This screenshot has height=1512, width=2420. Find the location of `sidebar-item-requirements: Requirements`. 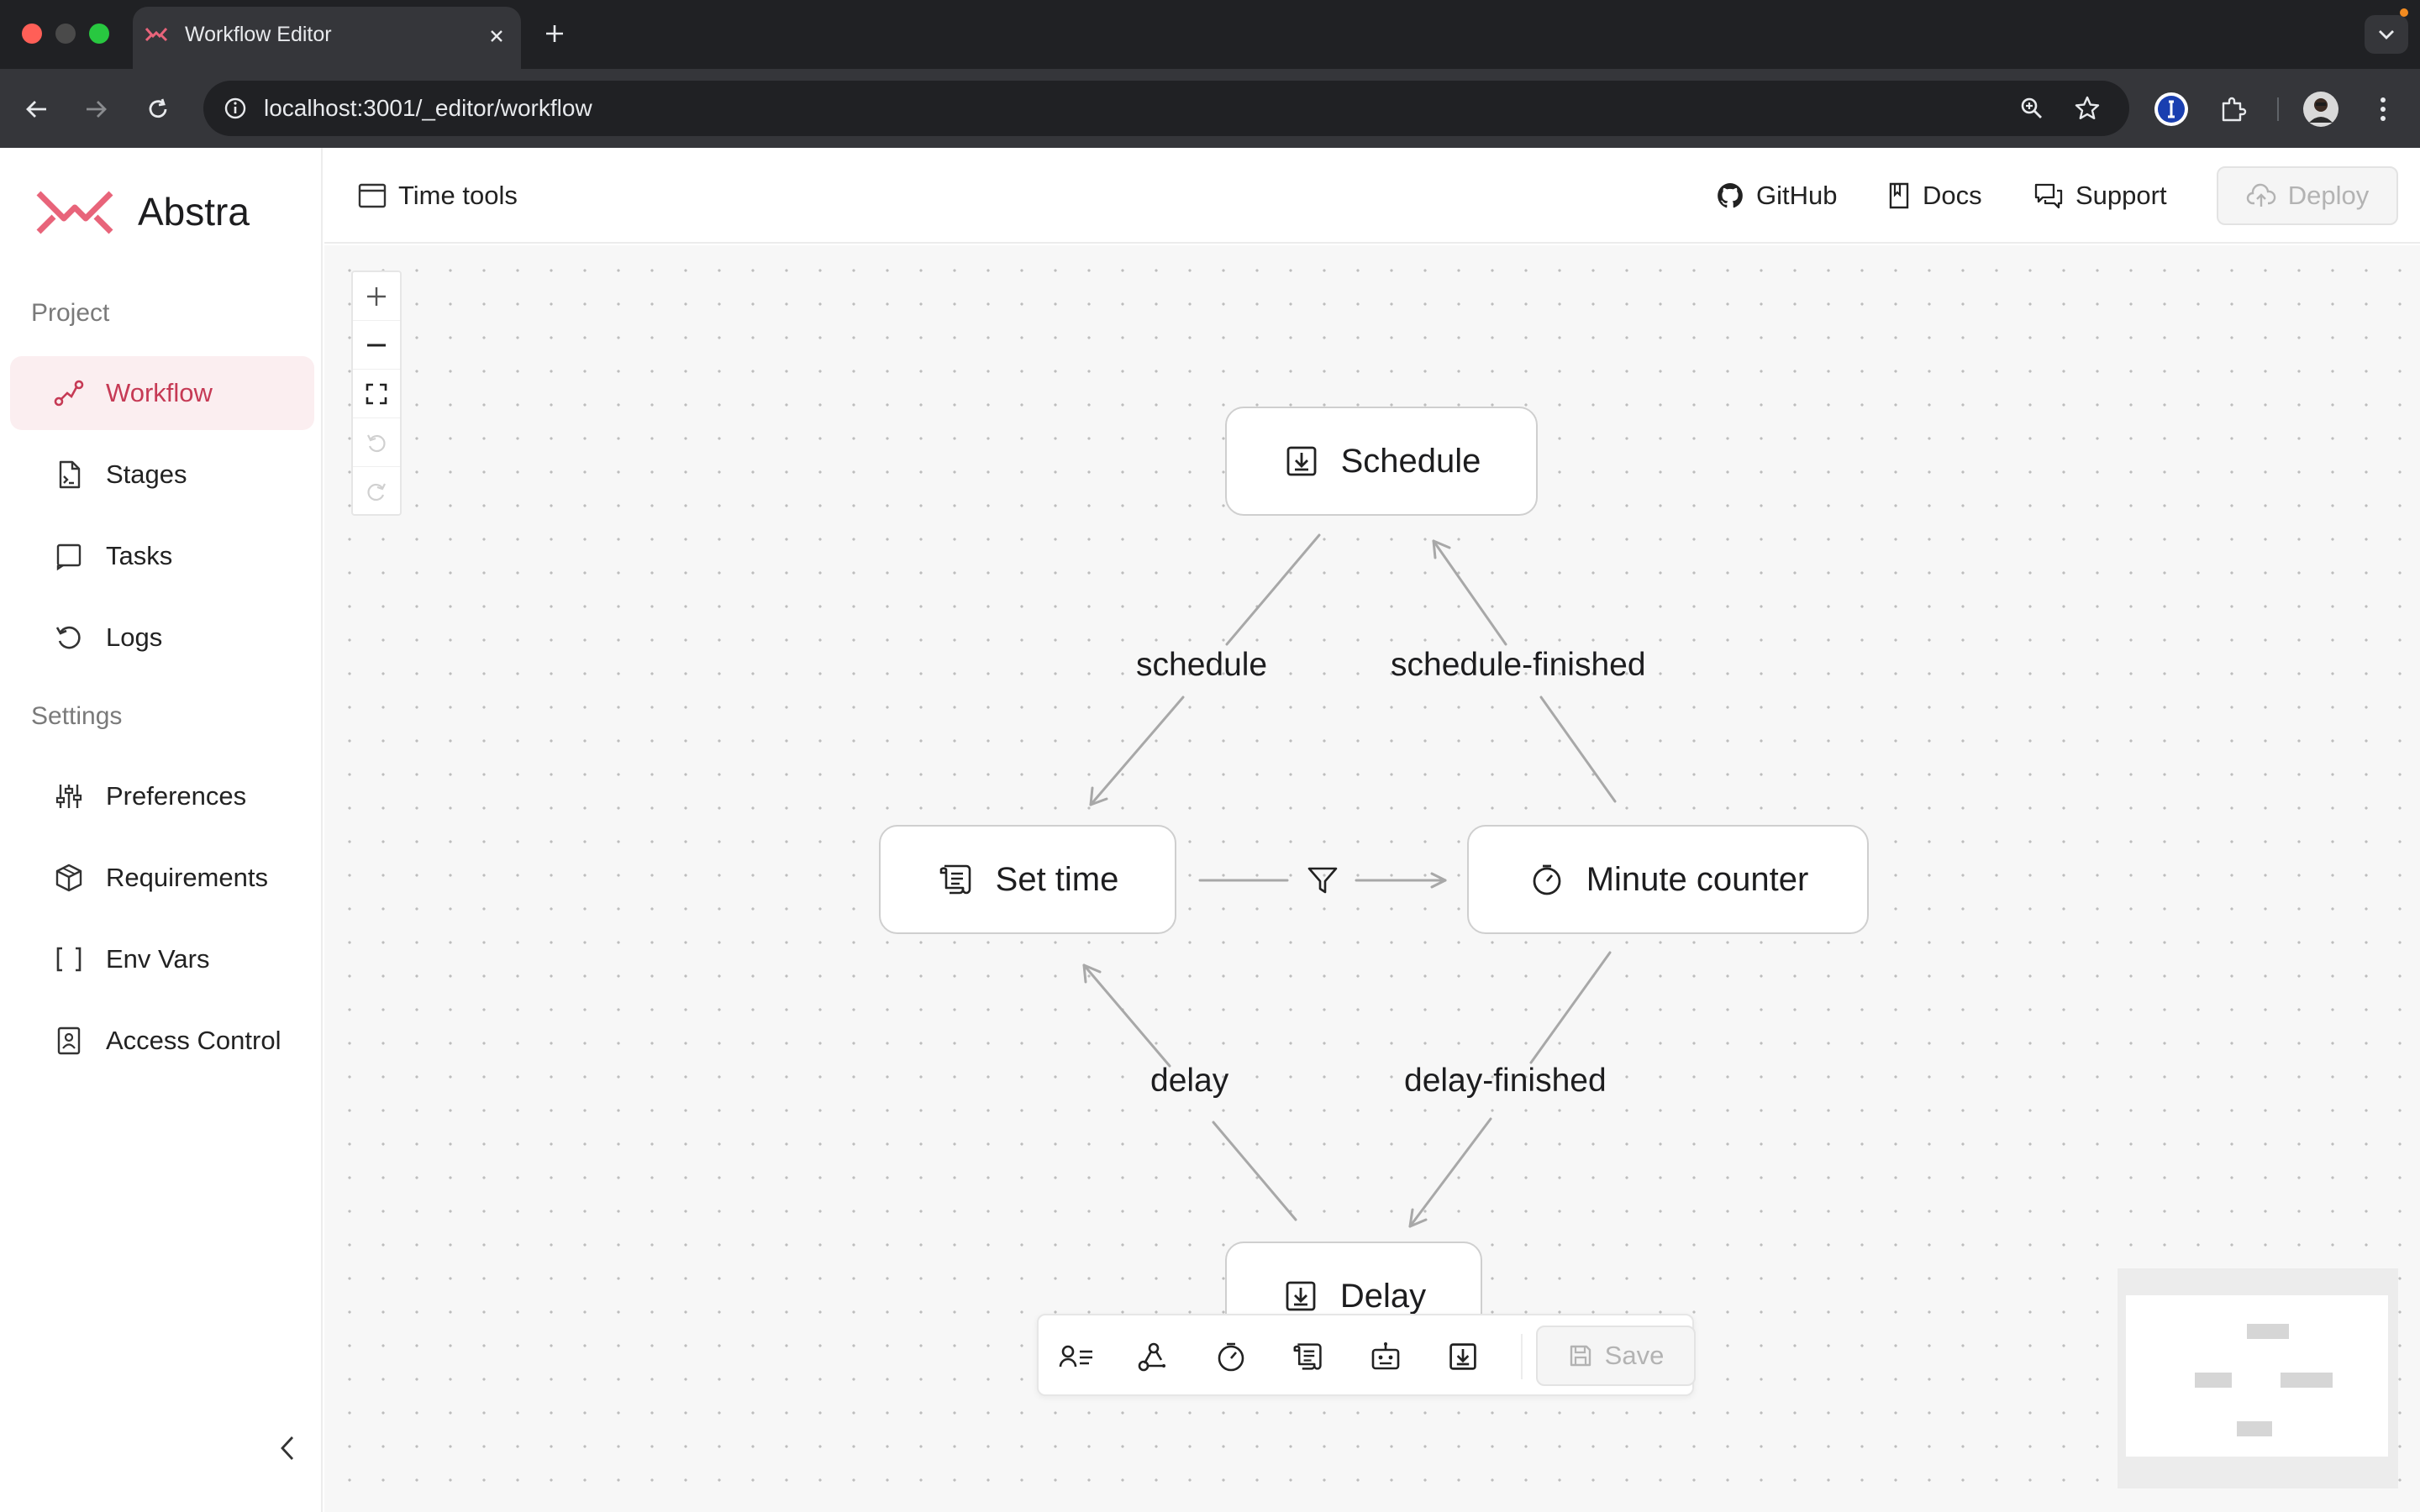

sidebar-item-requirements: Requirements is located at coordinates (162, 878).